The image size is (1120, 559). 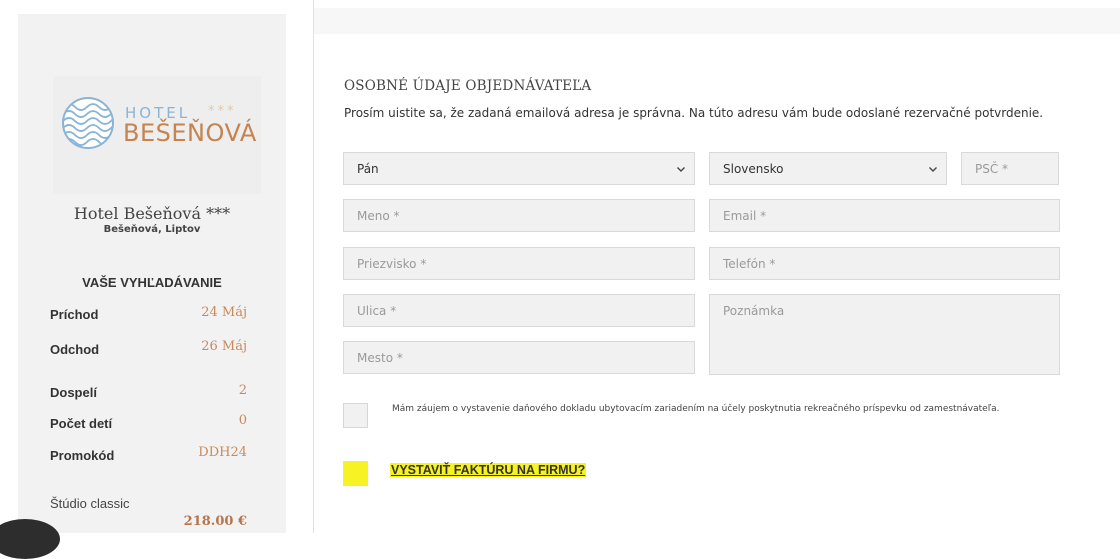 What do you see at coordinates (242, 390) in the screenshot?
I see `adults-value: 2` at bounding box center [242, 390].